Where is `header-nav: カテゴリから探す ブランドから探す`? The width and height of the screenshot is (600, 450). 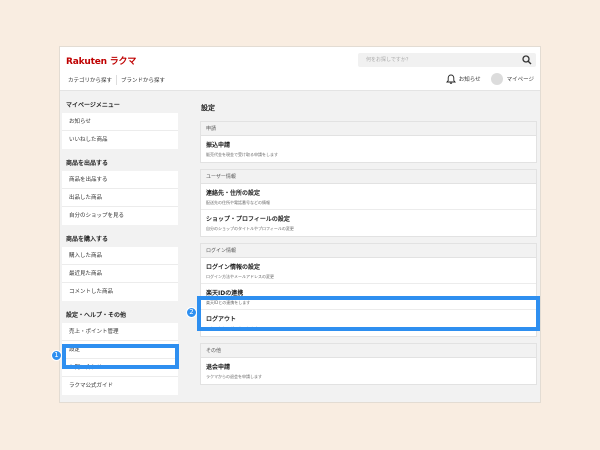
header-nav: カテゴリから探す ブランドから探す is located at coordinates (116, 80).